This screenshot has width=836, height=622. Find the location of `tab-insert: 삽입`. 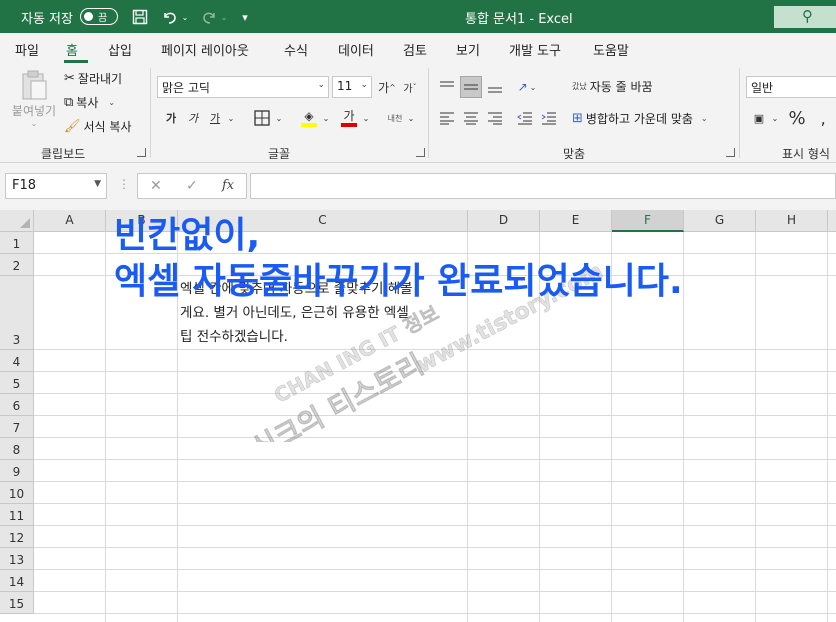

tab-insert: 삽입 is located at coordinates (120, 49).